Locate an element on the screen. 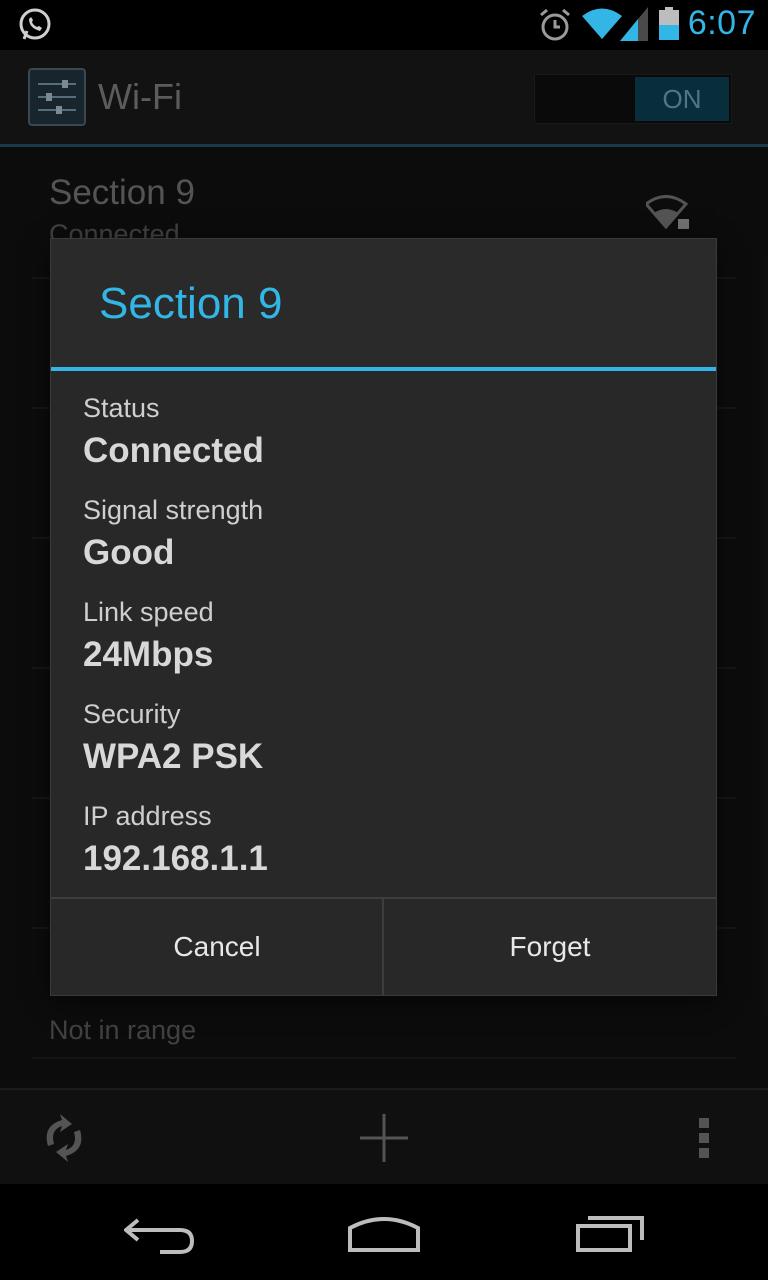 This screenshot has width=768, height=1280. ip-address-label: IP address is located at coordinates (147, 816).